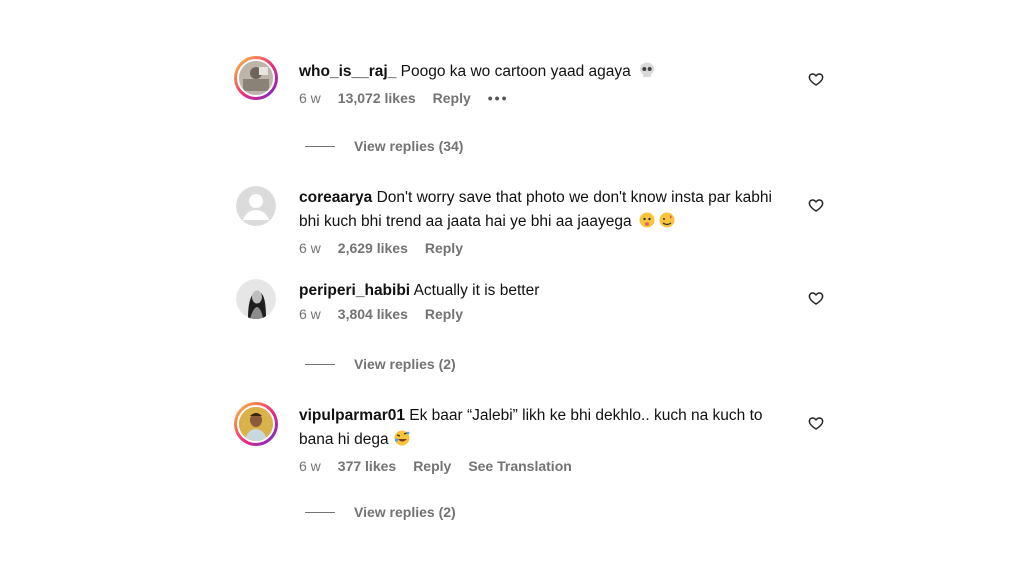  I want to click on rofl-emoji, so click(402, 442).